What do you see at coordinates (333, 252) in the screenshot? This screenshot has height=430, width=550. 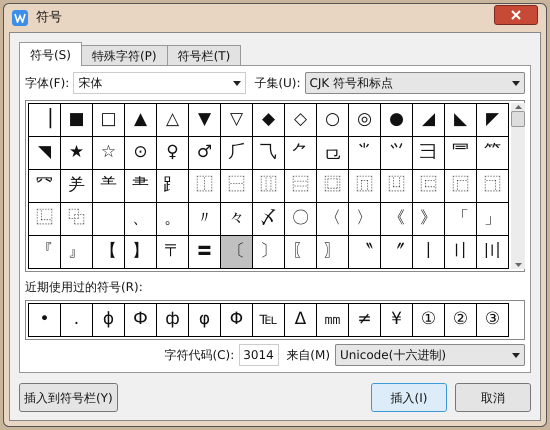 I see `symbol-cell: 〗` at bounding box center [333, 252].